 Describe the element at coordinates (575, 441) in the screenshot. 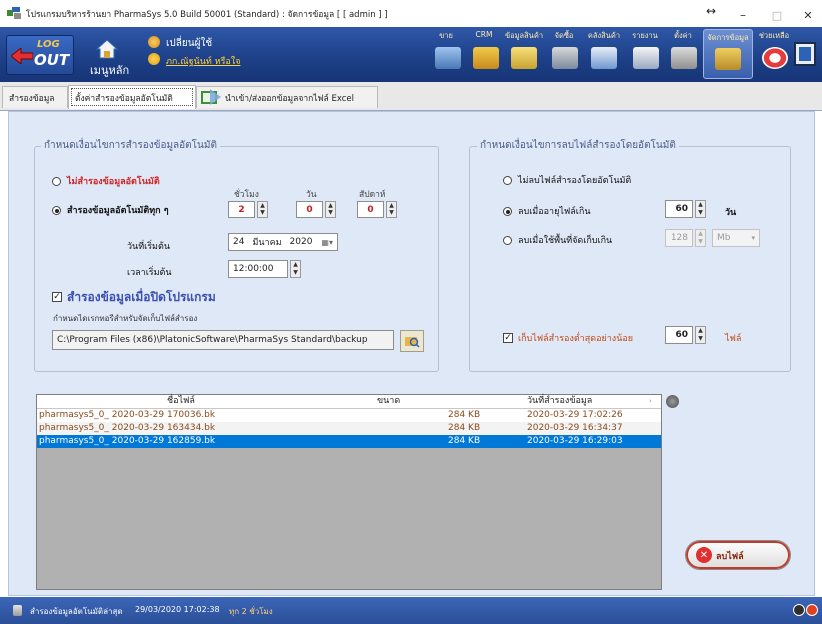

I see `file-date: 2020-03-29 16:29:03` at that location.